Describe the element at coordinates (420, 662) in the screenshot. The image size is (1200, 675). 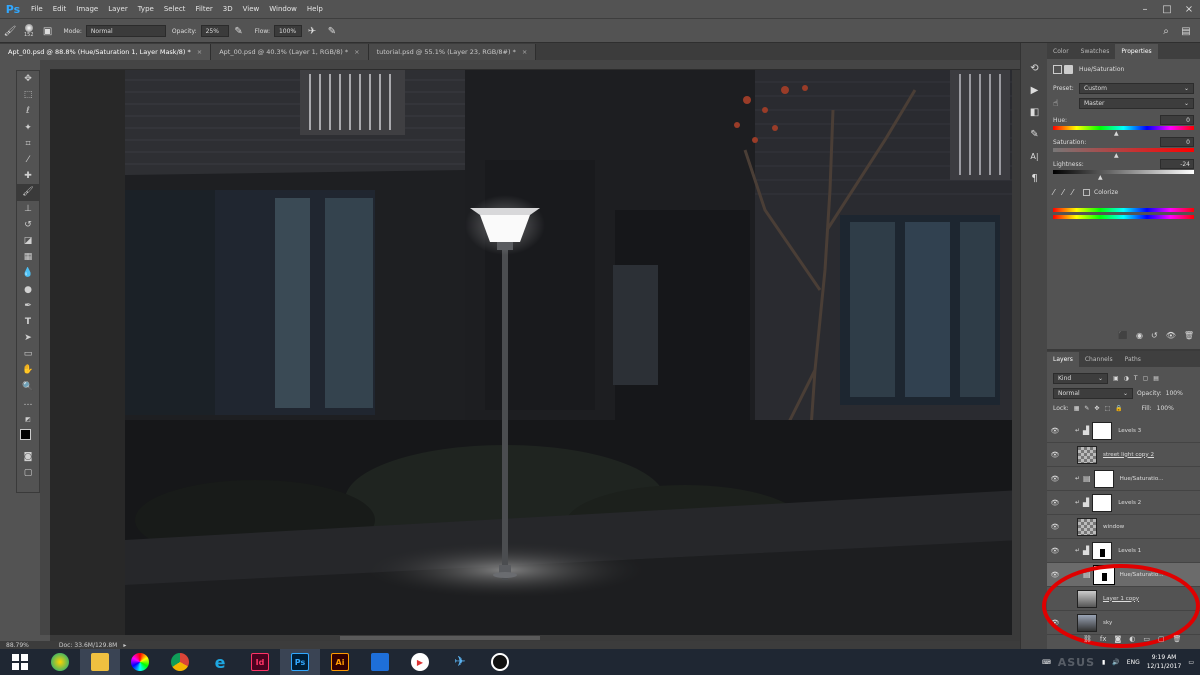
I see `taskbar-app-media: ▶` at that location.